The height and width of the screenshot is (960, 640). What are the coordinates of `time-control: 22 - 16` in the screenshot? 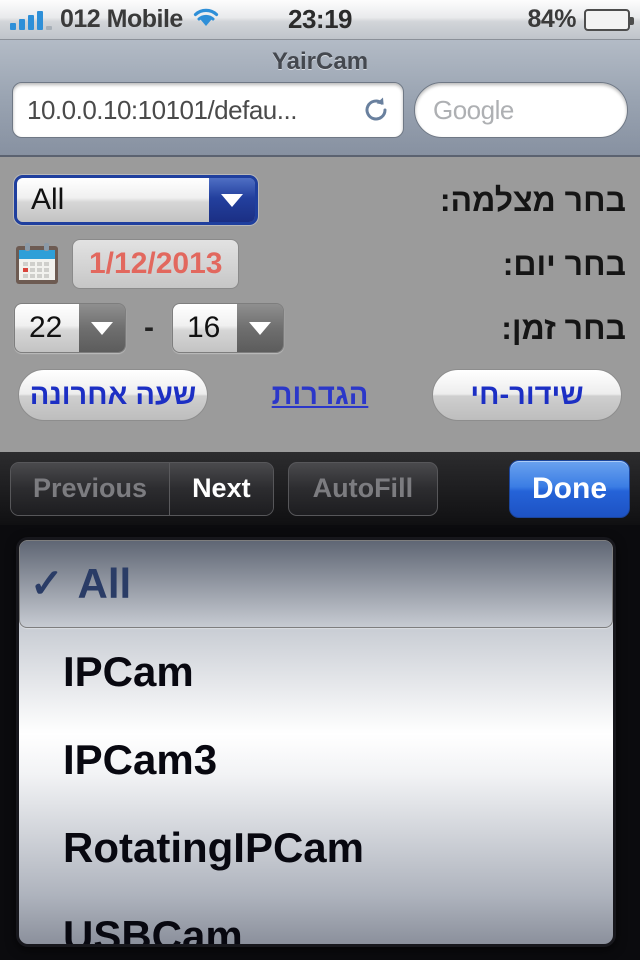 It's located at (149, 328).